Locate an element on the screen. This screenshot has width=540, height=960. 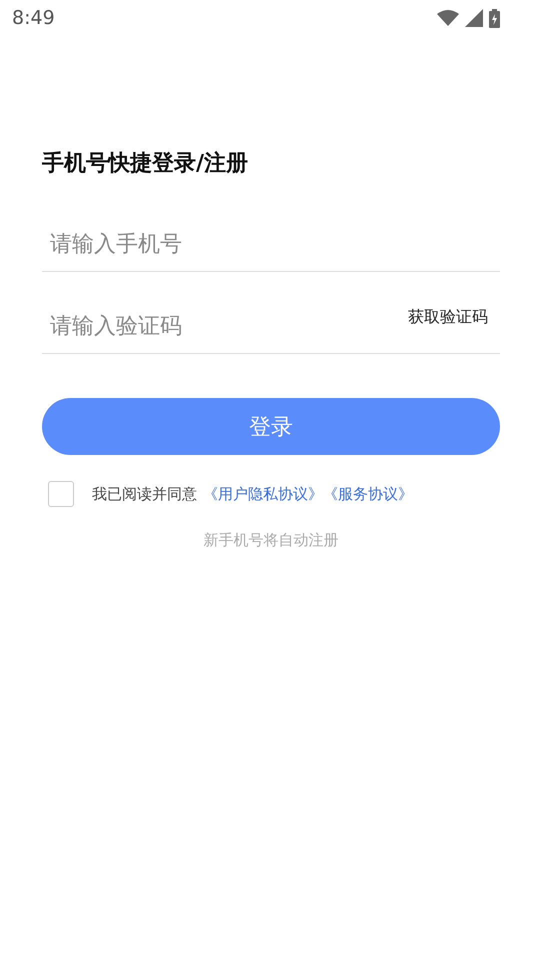
agreement-checkbox is located at coordinates (61, 494).